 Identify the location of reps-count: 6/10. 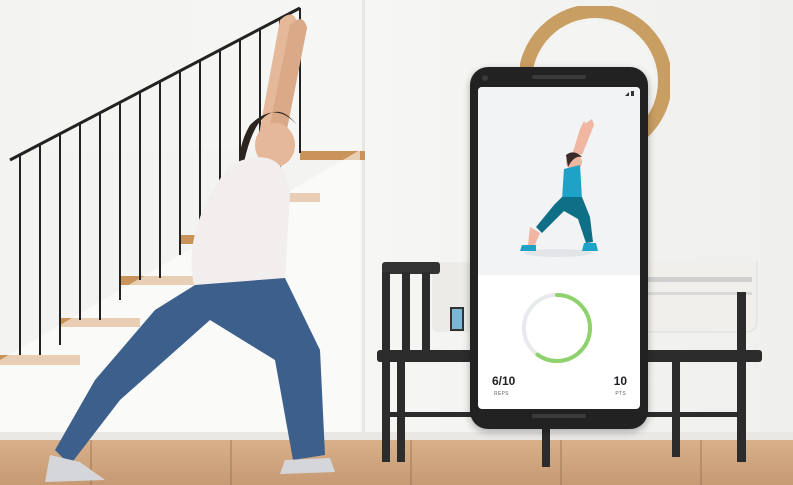
(504, 381).